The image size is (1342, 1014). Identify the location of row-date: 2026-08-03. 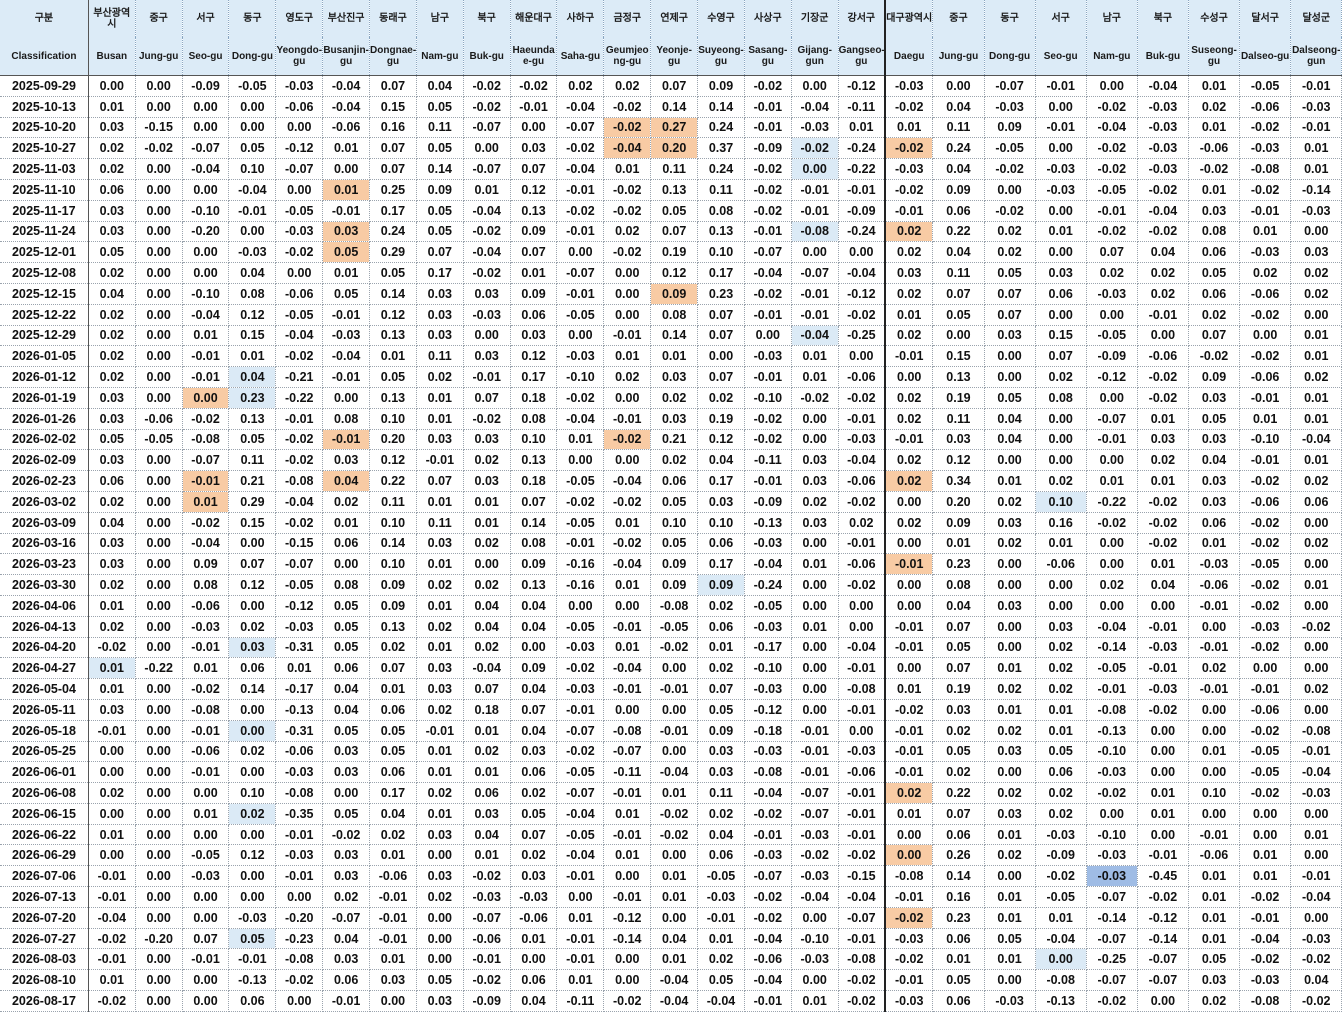
(44, 959).